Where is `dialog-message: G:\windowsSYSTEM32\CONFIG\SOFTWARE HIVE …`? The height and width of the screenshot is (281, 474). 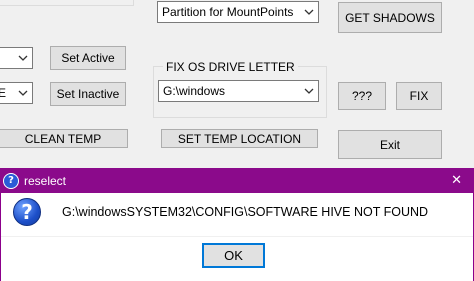 dialog-message: G:\windowsSYSTEM32\CONFIG\SOFTWARE HIVE … is located at coordinates (245, 212).